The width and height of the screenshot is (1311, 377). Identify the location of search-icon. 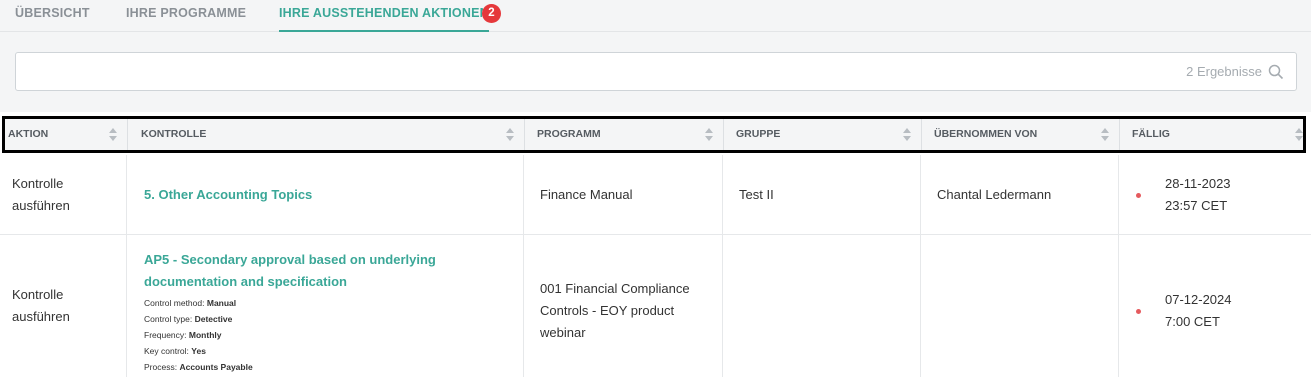
(1276, 72).